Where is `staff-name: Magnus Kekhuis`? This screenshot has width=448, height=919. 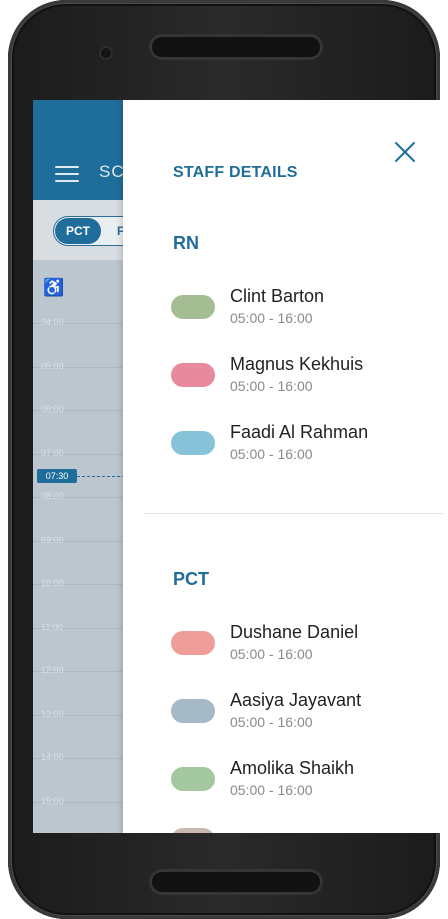 staff-name: Magnus Kekhuis is located at coordinates (297, 364).